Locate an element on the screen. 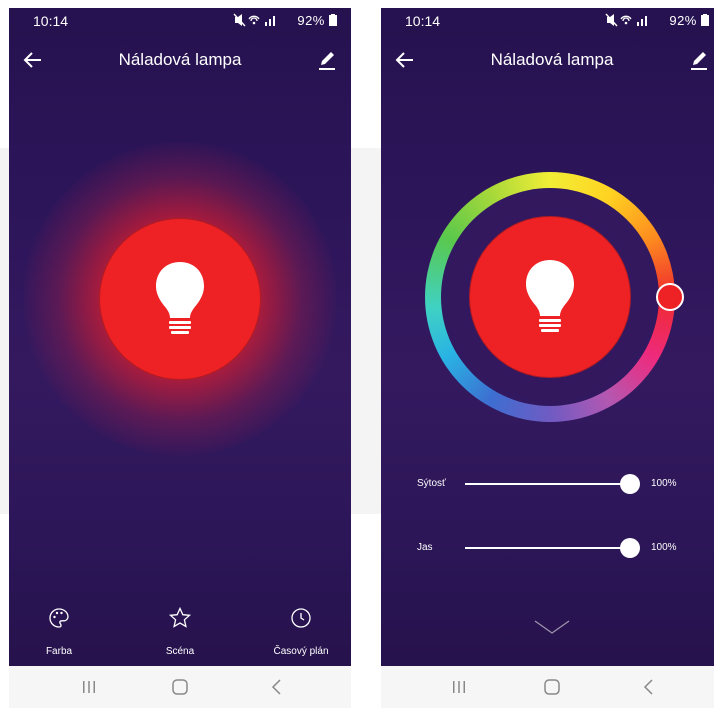 Image resolution: width=714 pixels, height=711 pixels. clock-icon is located at coordinates (301, 618).